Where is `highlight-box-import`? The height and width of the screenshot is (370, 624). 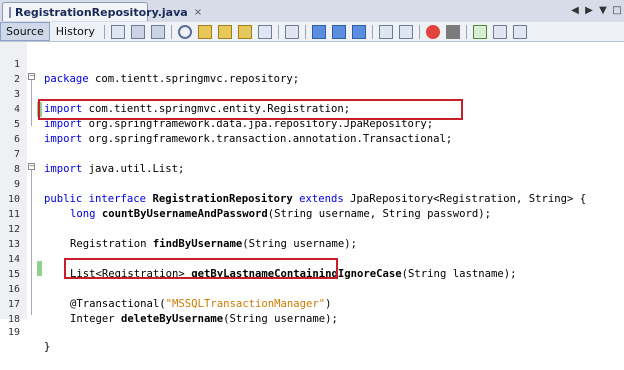
highlight-box-import is located at coordinates (250, 109).